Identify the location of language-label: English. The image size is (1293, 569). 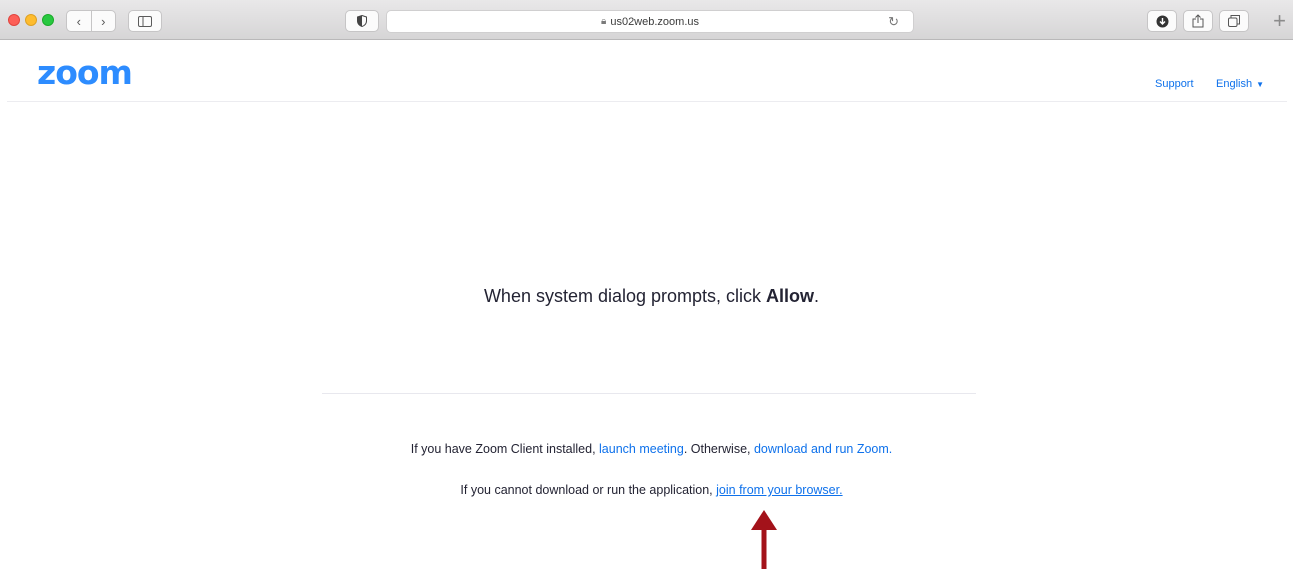
(1234, 84).